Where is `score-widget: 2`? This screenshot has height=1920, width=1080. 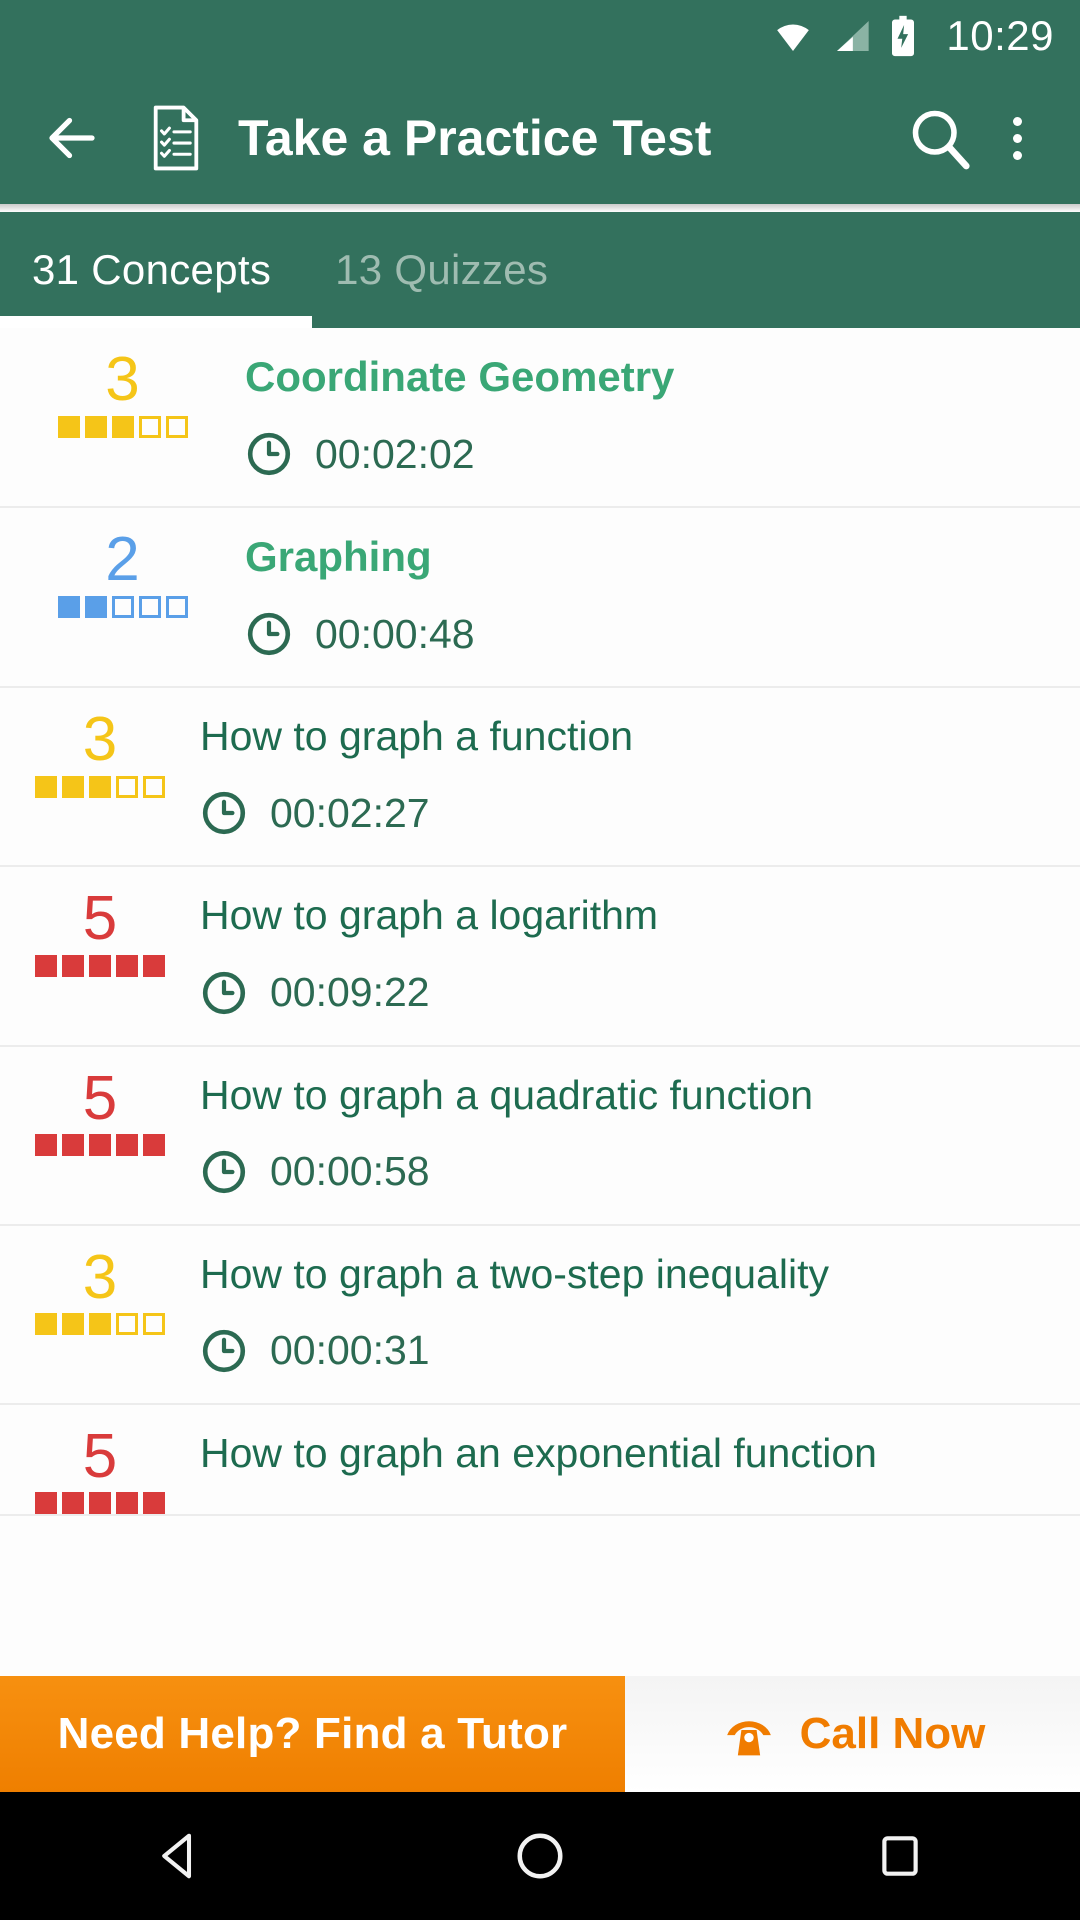
score-widget: 2 is located at coordinates (122, 563).